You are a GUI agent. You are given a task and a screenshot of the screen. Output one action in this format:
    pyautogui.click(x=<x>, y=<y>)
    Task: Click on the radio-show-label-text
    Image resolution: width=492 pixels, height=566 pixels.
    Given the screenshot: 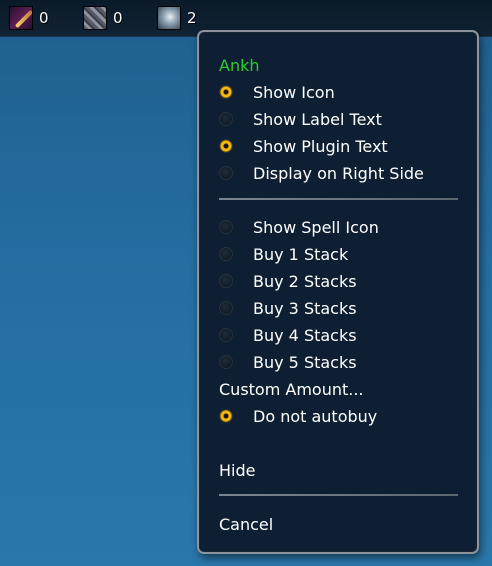 What is the action you would take?
    pyautogui.click(x=226, y=119)
    